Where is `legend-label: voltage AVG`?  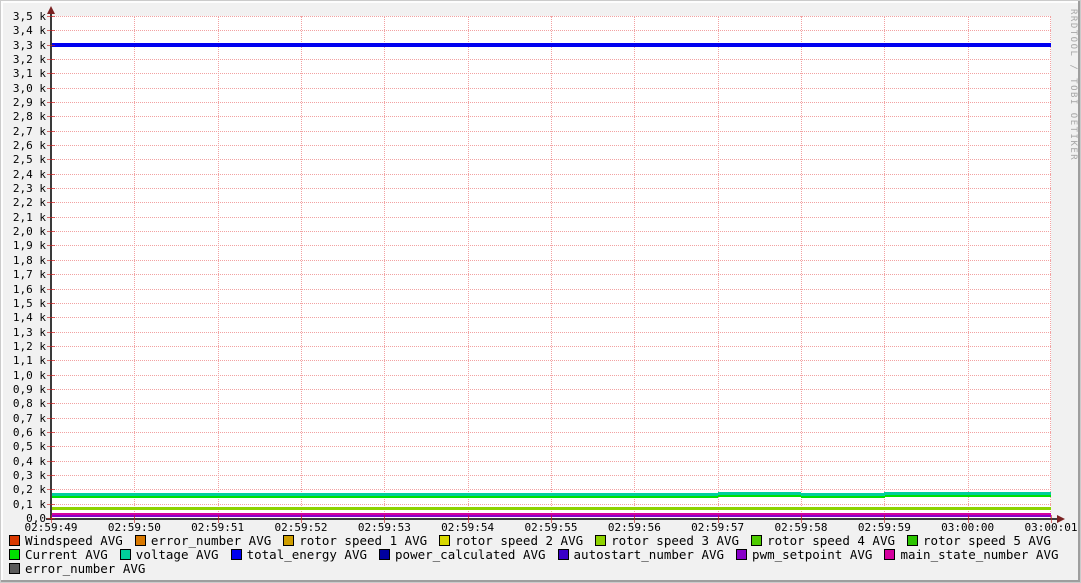
legend-label: voltage AVG is located at coordinates (177, 554).